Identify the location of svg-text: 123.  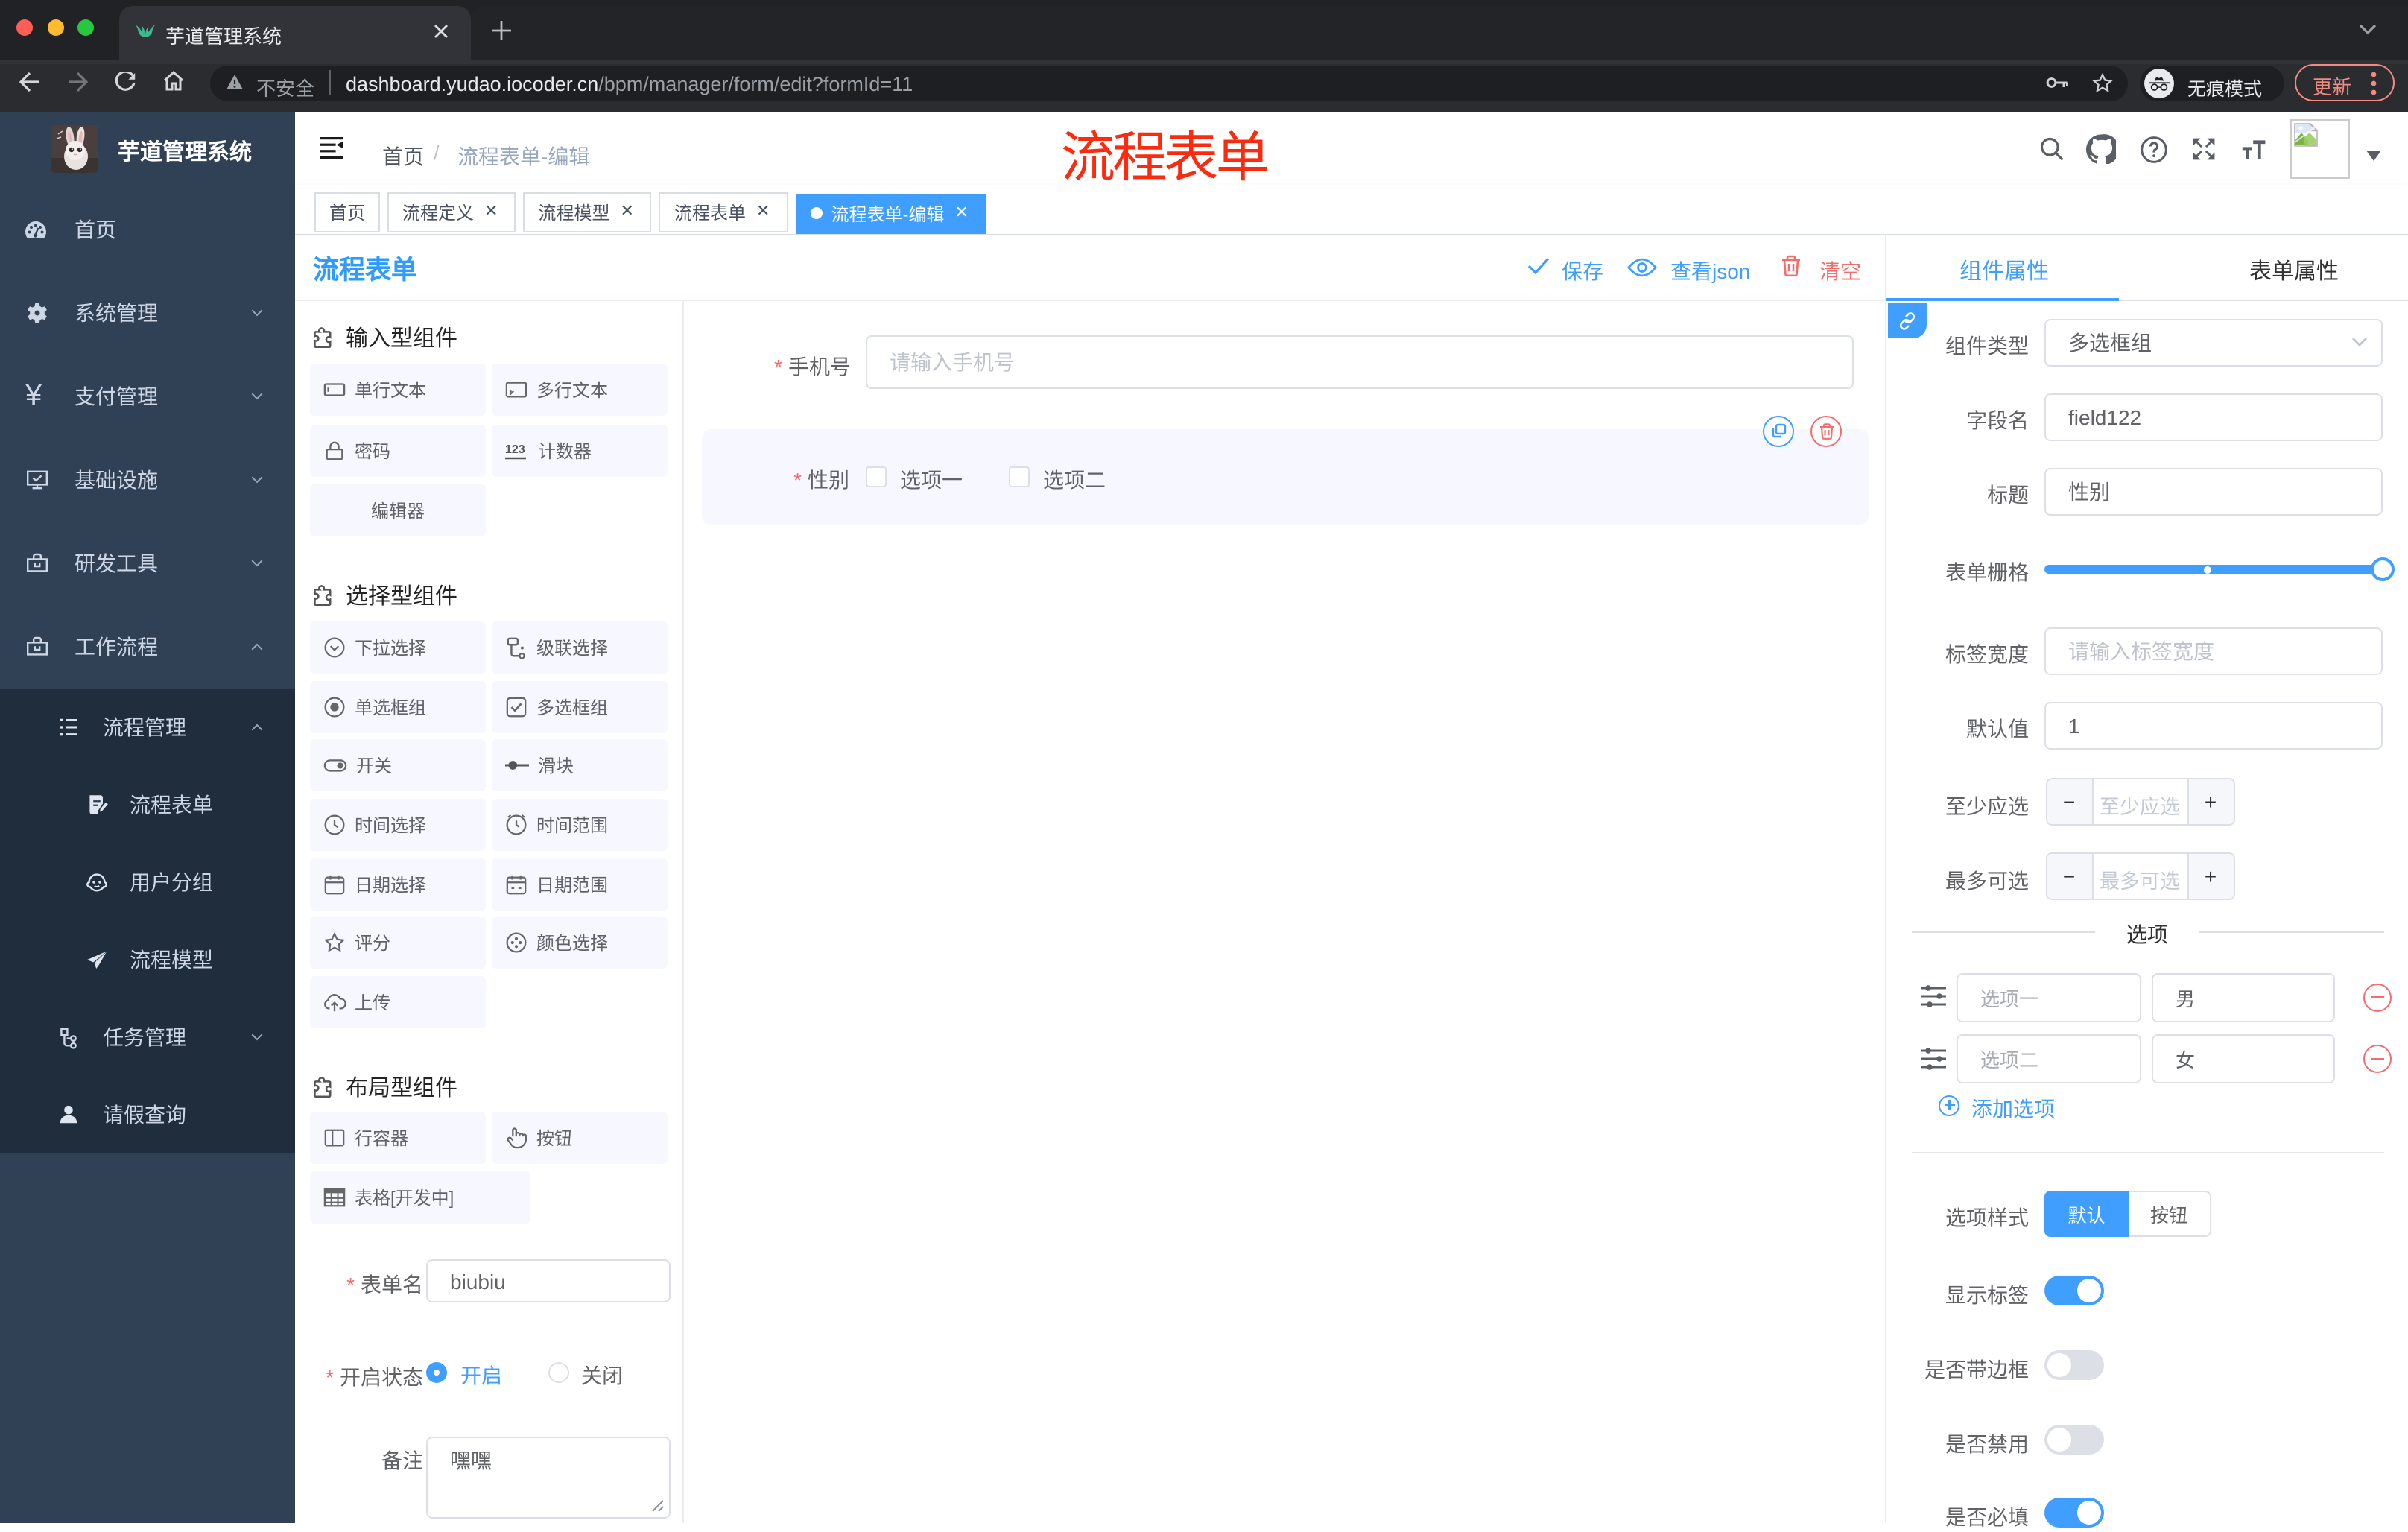
(515, 449).